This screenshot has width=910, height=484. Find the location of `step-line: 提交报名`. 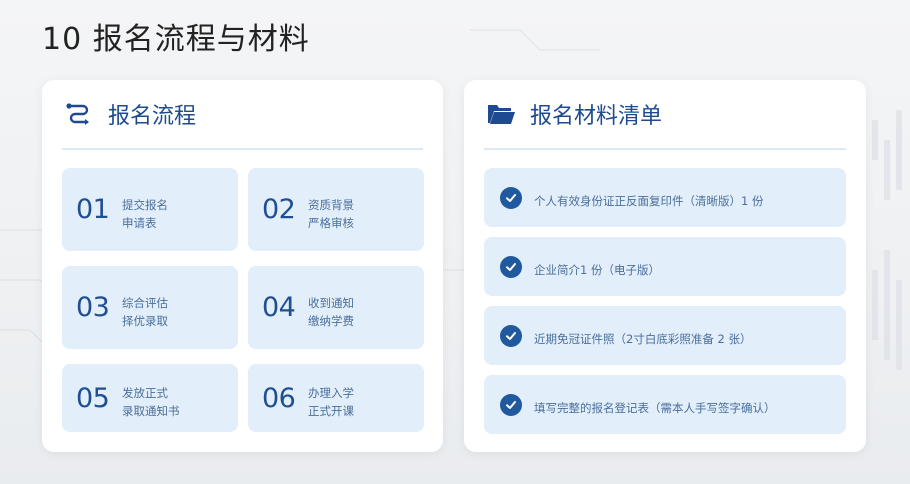

step-line: 提交报名 is located at coordinates (145, 204).